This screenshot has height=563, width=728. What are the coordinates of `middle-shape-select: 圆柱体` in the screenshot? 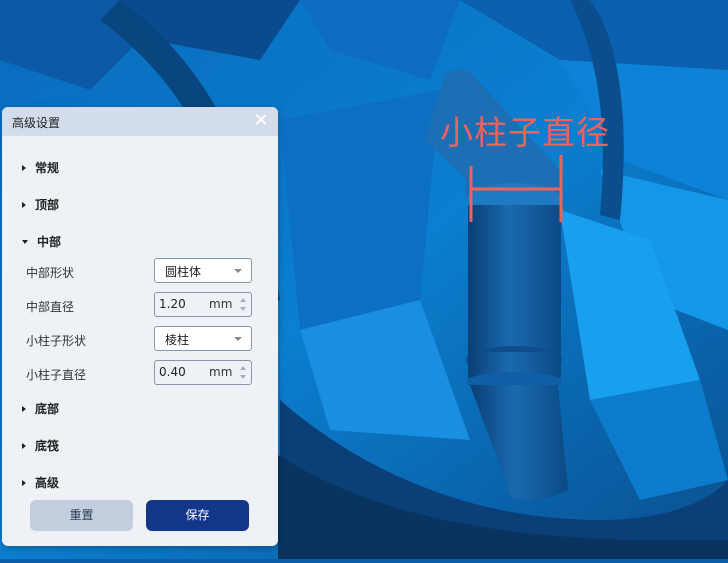 It's located at (203, 270).